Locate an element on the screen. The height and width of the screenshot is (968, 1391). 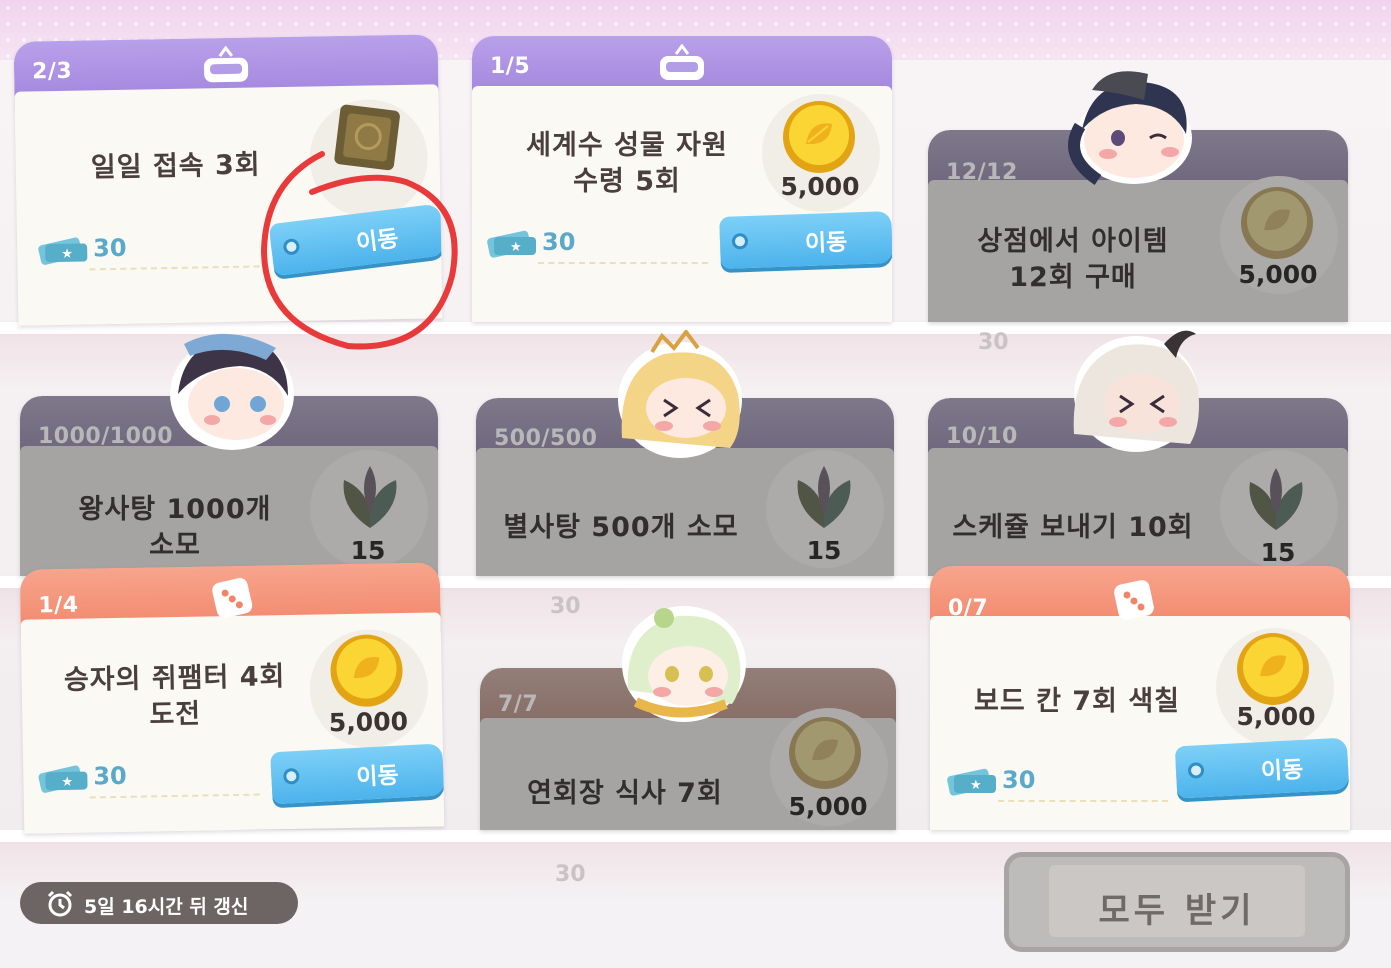
progress-label: 2/3 is located at coordinates (52, 71).